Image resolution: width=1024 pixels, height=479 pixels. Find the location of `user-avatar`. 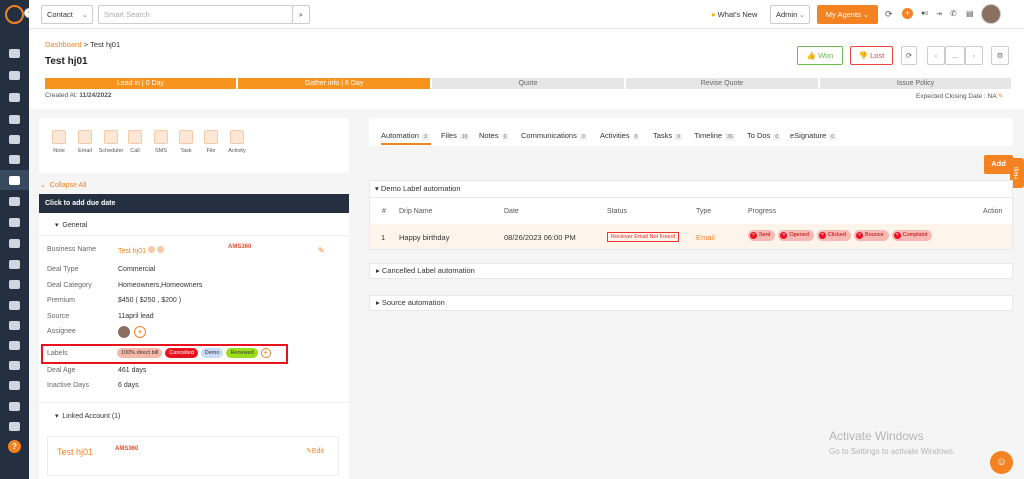

user-avatar is located at coordinates (991, 14).